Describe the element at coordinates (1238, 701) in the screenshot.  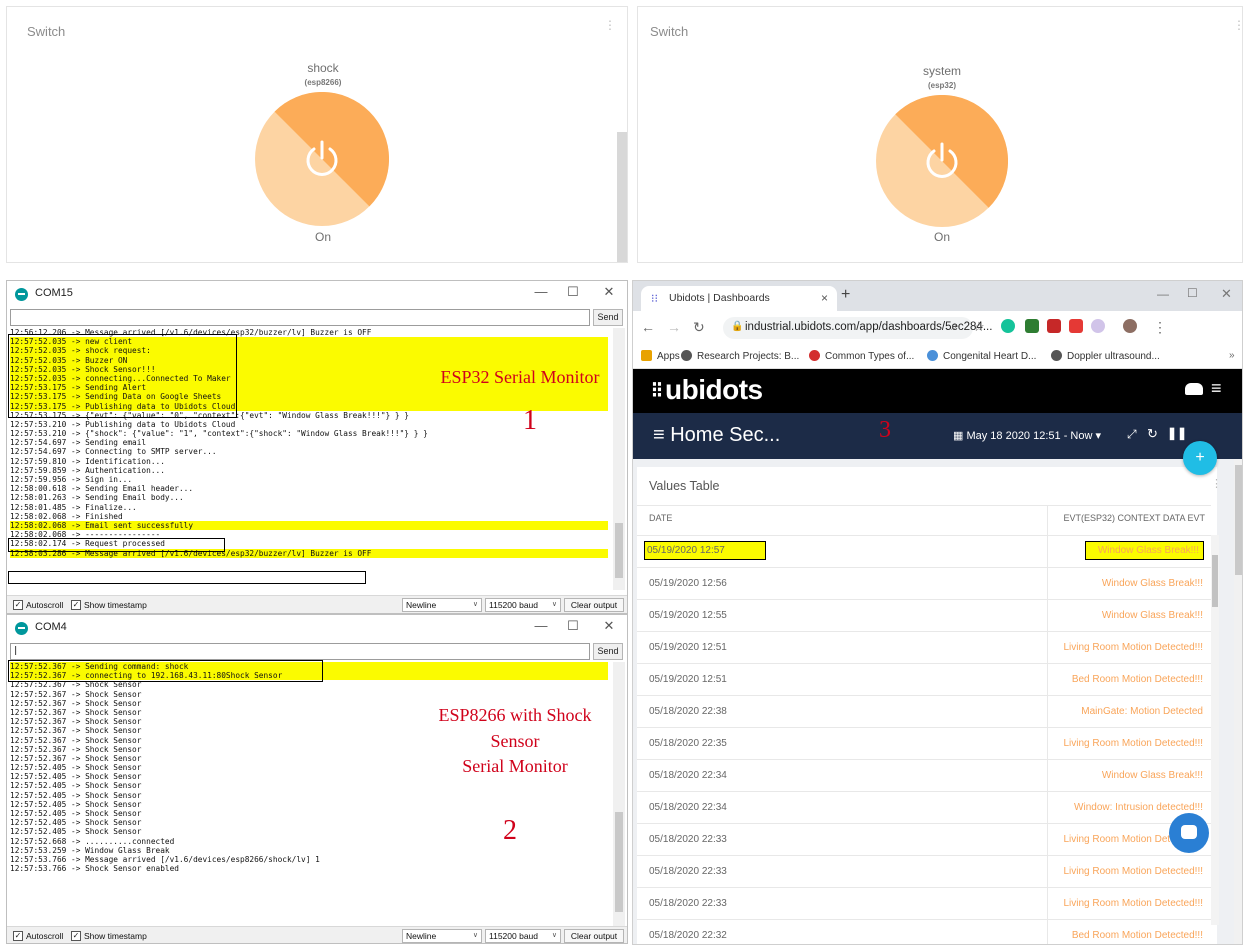
I see `page-scrollbar` at that location.